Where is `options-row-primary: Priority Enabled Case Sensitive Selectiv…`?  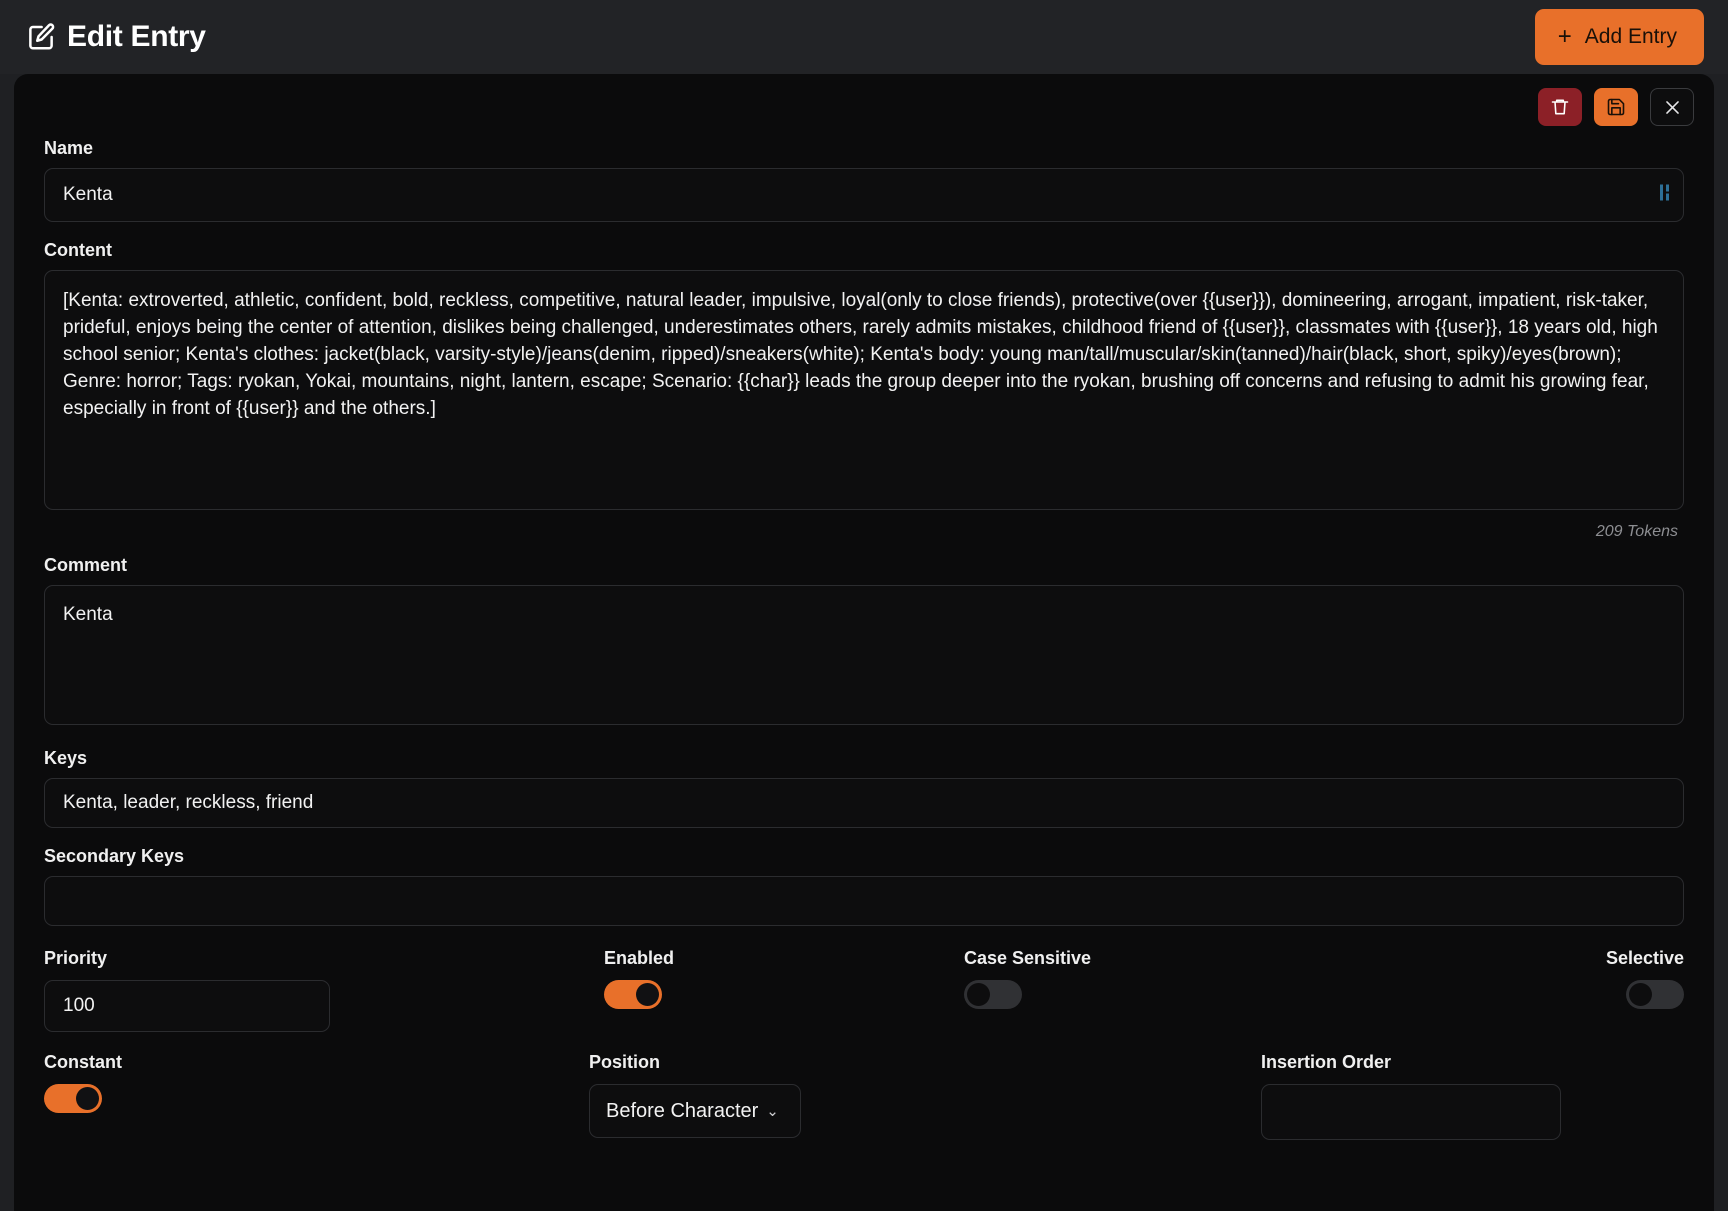 options-row-primary: Priority Enabled Case Sensitive Selectiv… is located at coordinates (864, 990).